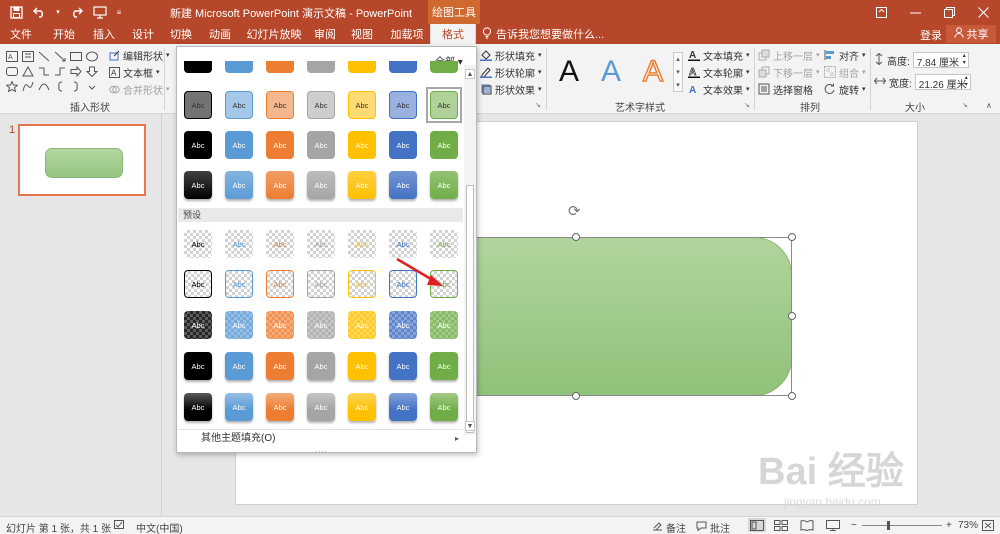 This screenshot has height=534, width=1000. Describe the element at coordinates (119, 525) in the screenshot. I see `spell-check-icon` at that location.